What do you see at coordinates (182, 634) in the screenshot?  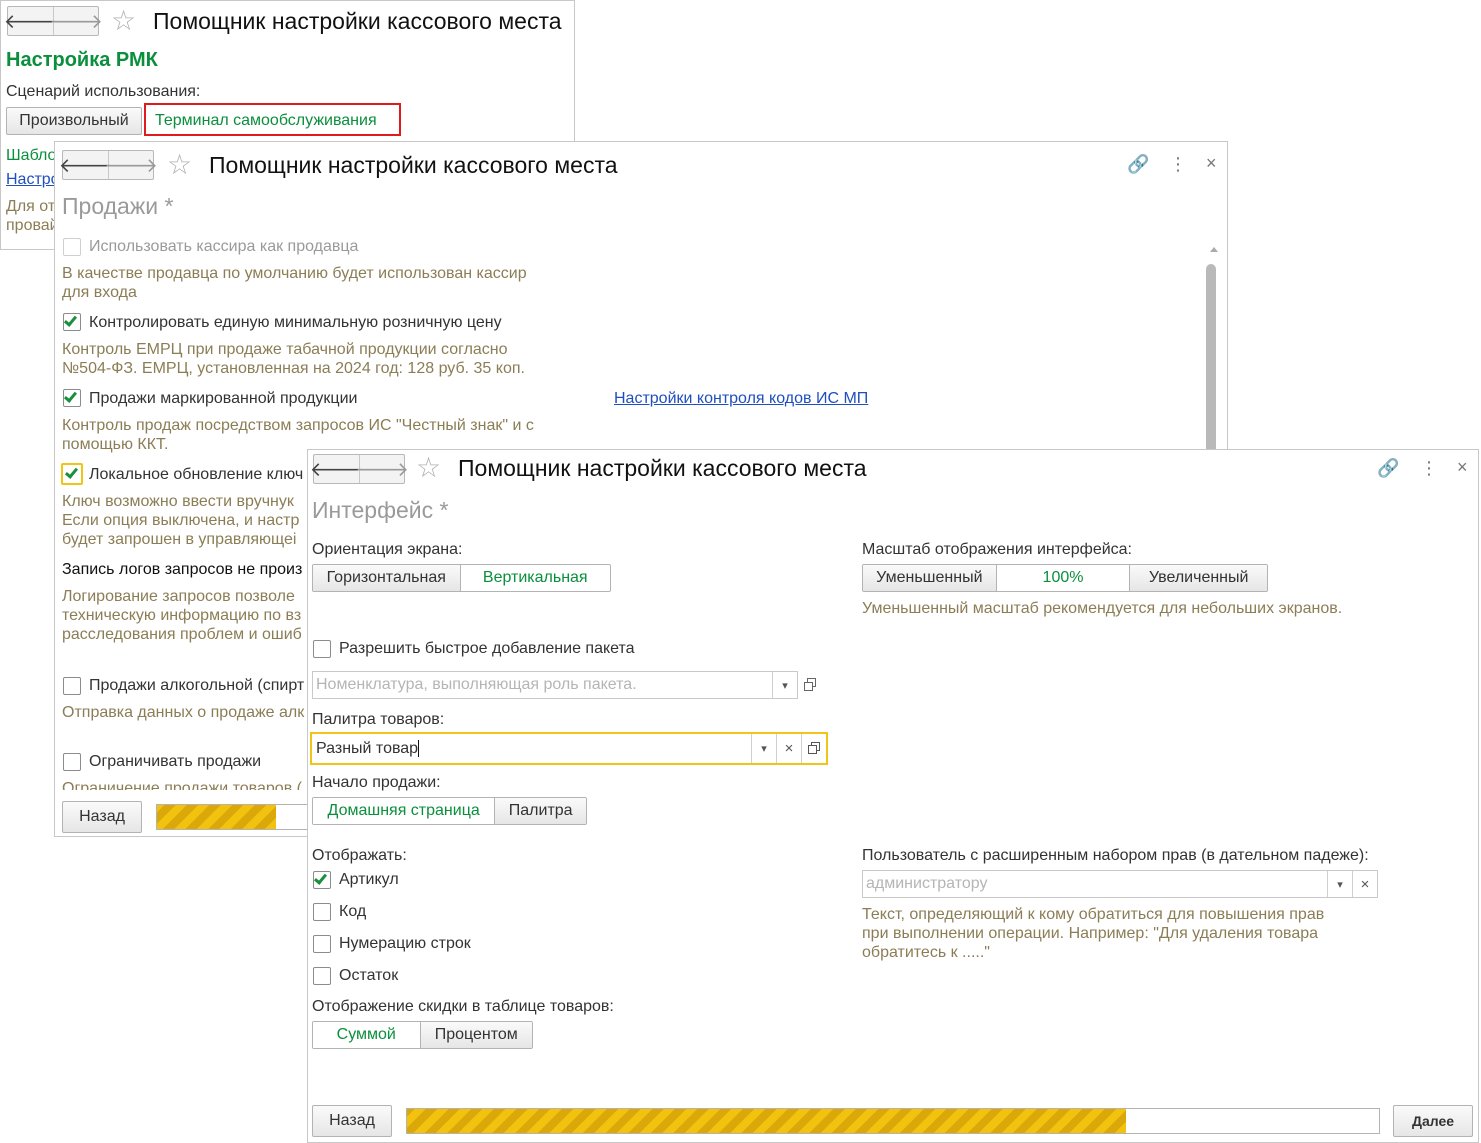 I see `log-hint-3: расследования проблем и ошиб` at bounding box center [182, 634].